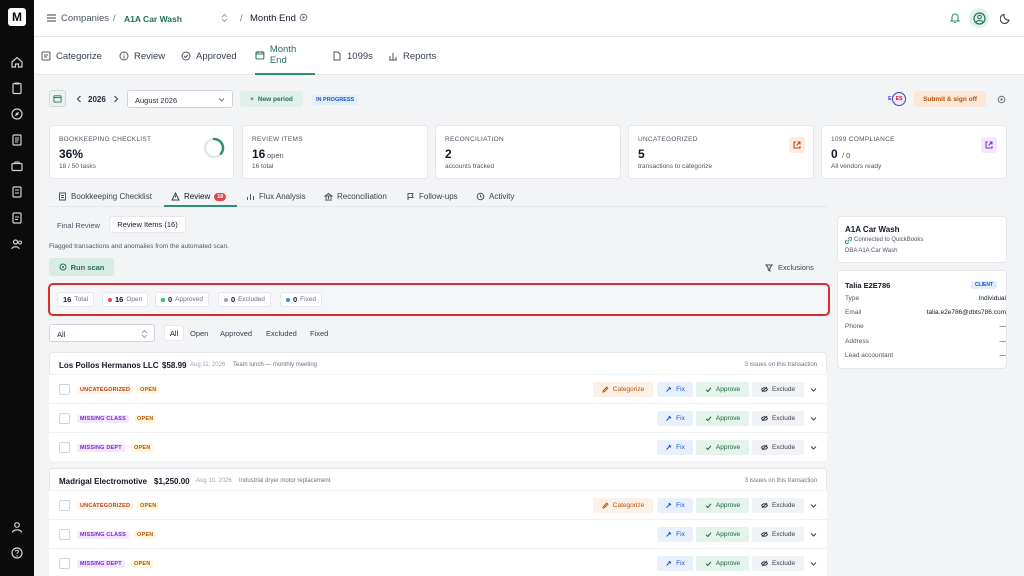  I want to click on gear-icon, so click(303, 17).